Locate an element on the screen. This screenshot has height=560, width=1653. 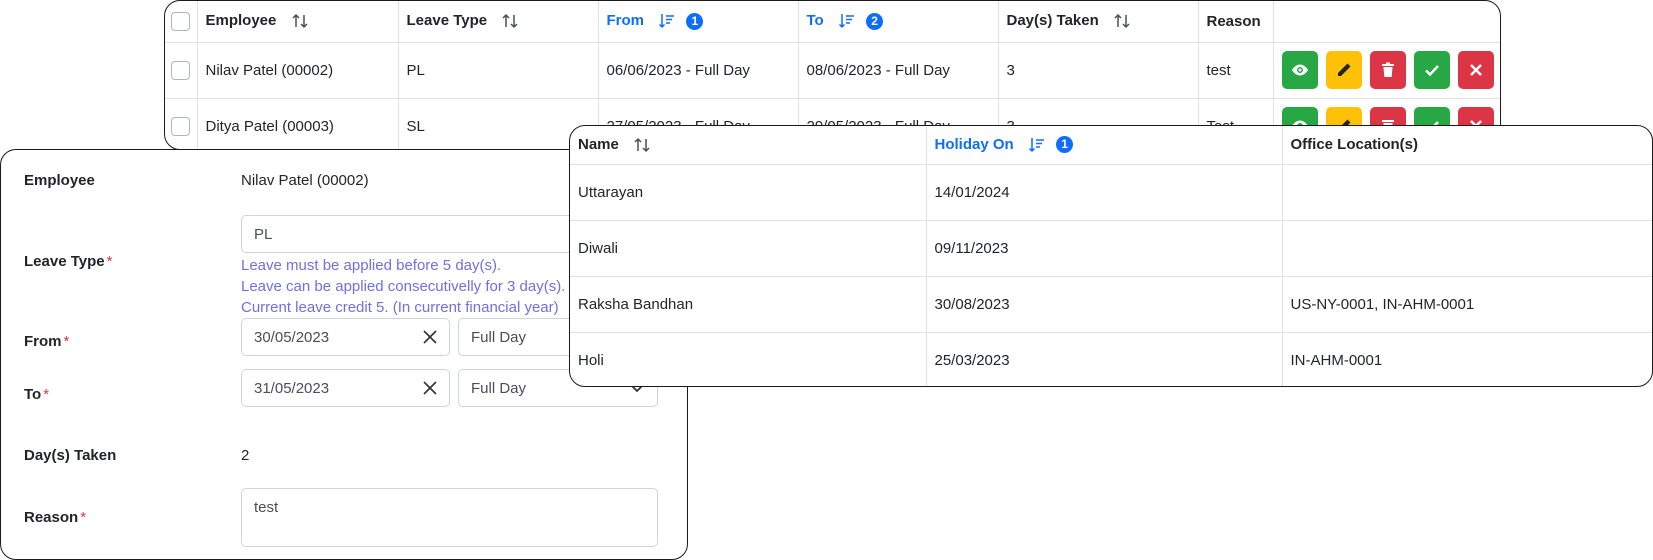
sort-order-badge: 2 is located at coordinates (875, 21).